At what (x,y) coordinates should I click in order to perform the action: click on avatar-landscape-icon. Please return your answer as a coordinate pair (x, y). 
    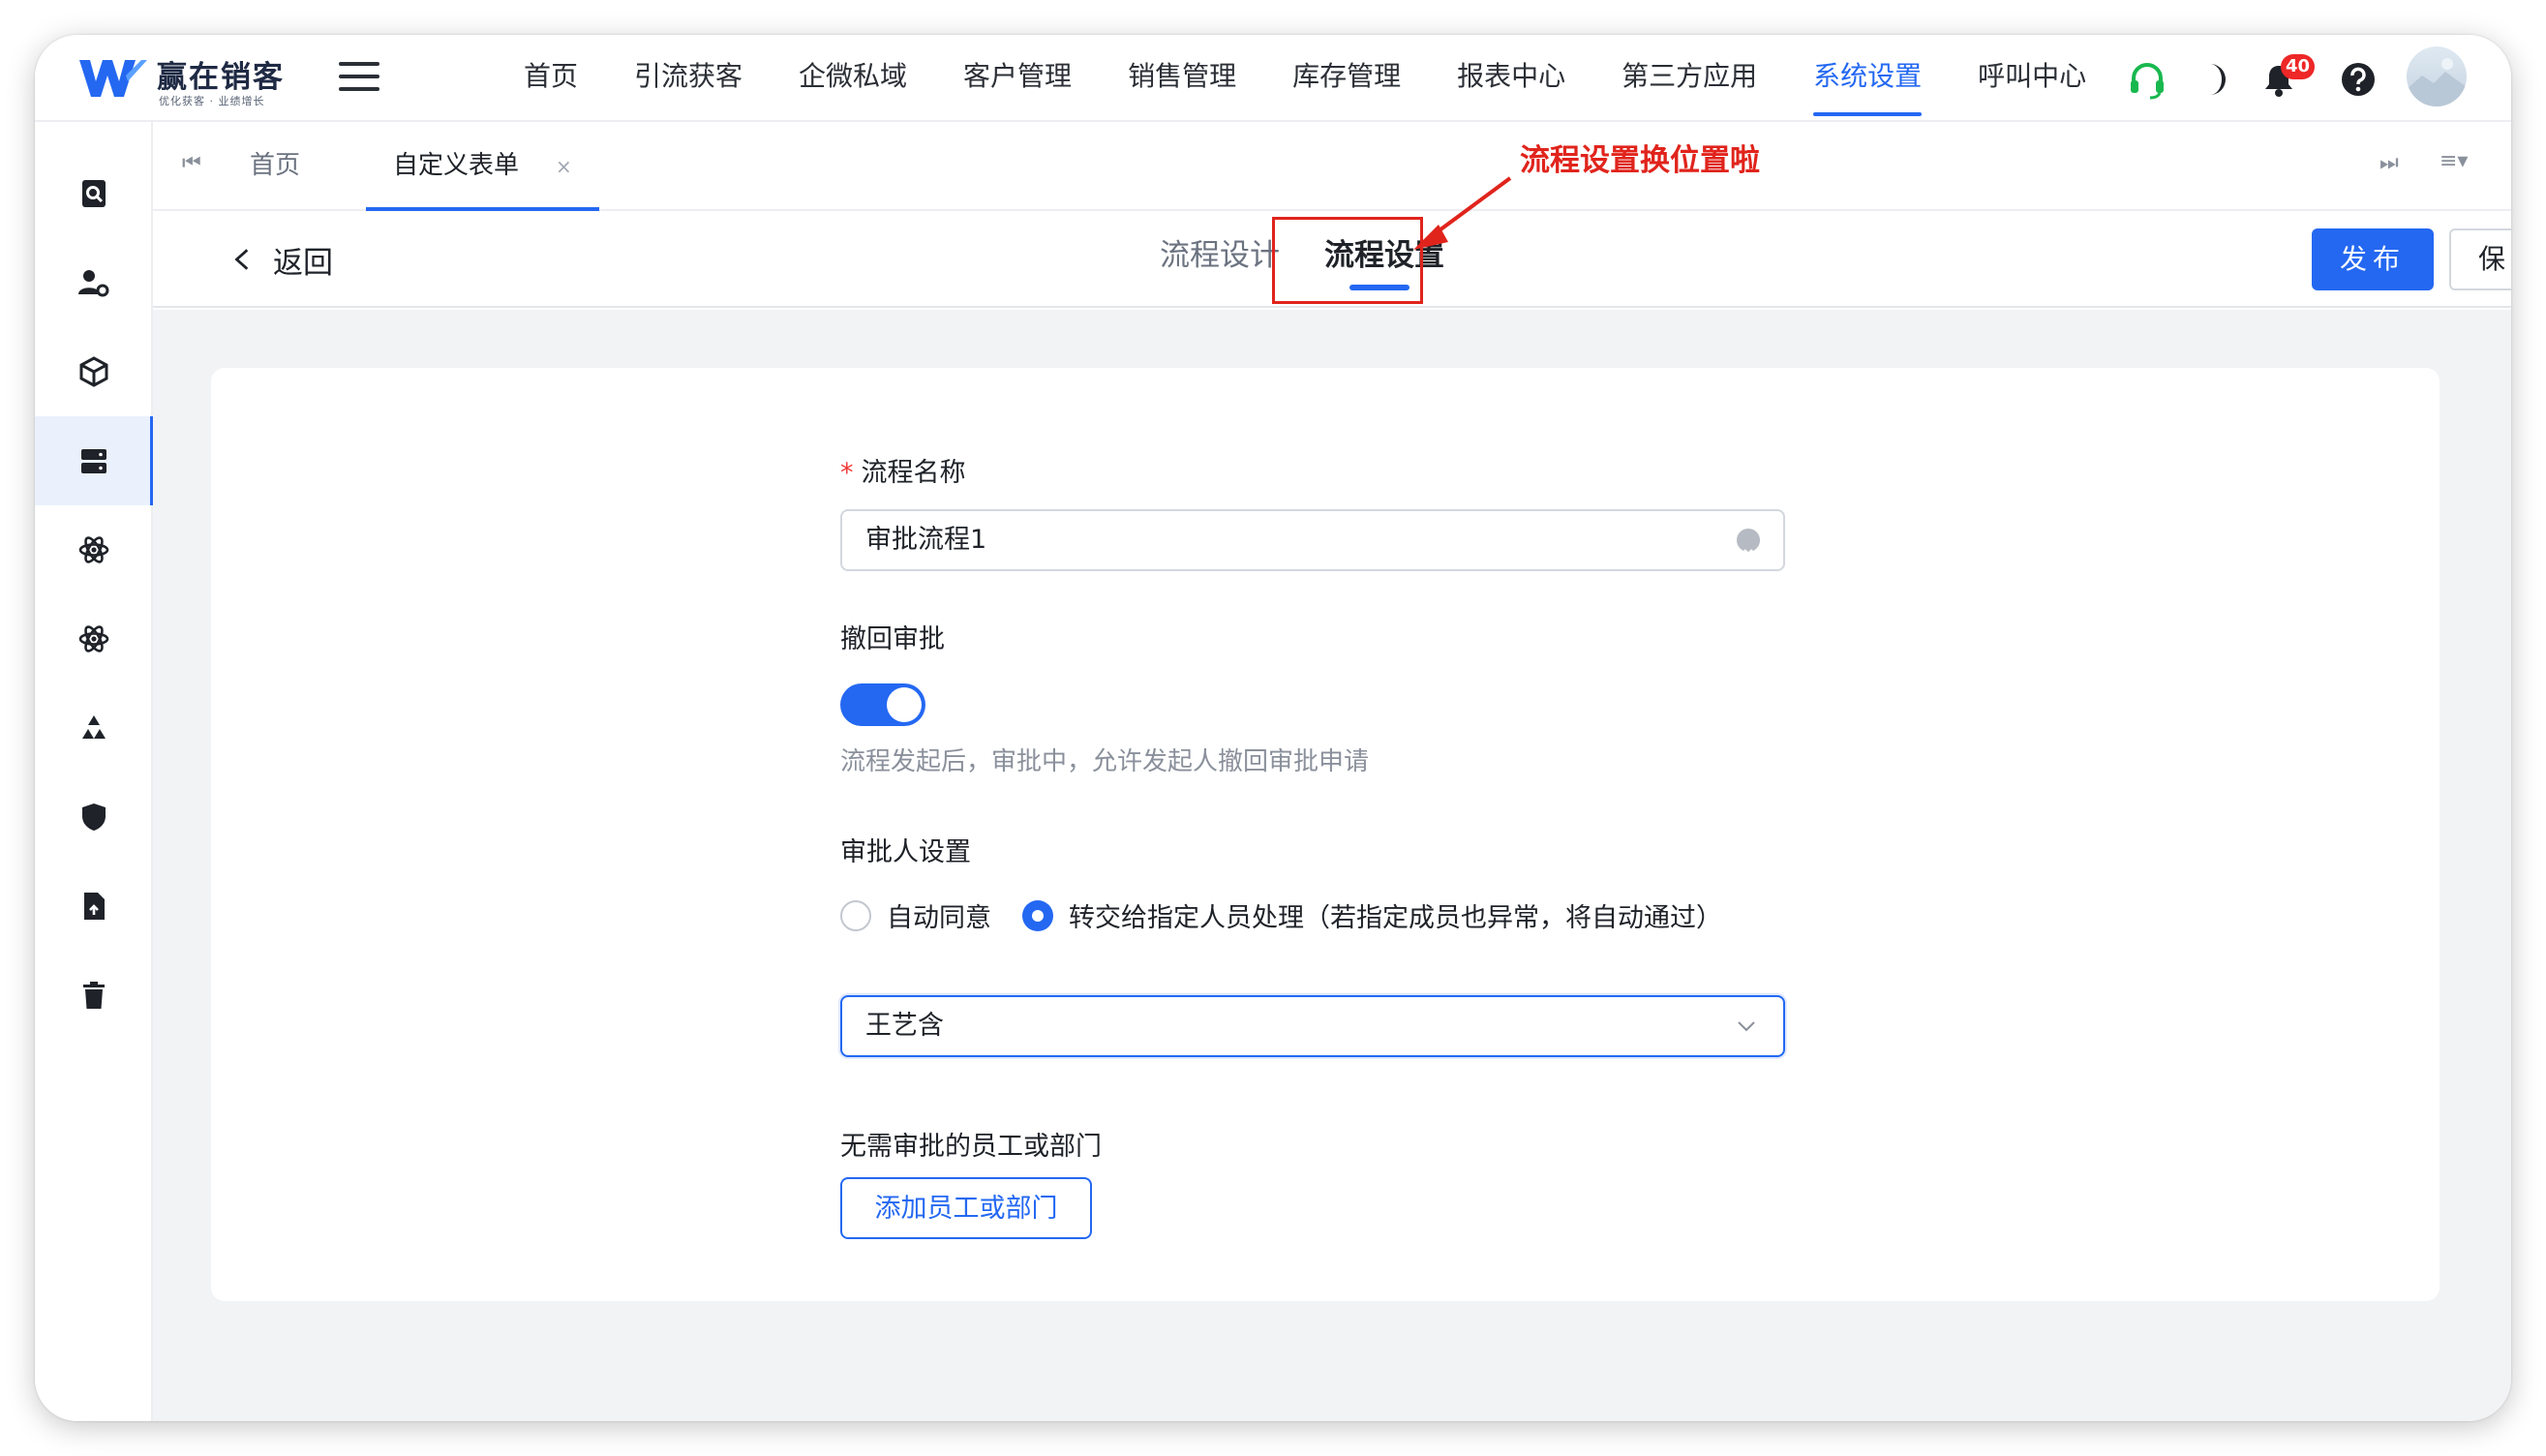
    Looking at the image, I should click on (2437, 82).